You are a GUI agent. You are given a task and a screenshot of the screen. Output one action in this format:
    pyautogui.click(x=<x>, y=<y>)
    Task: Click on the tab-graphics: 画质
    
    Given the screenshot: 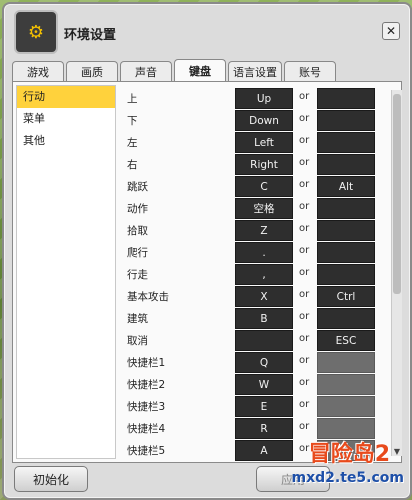 What is the action you would take?
    pyautogui.click(x=92, y=71)
    